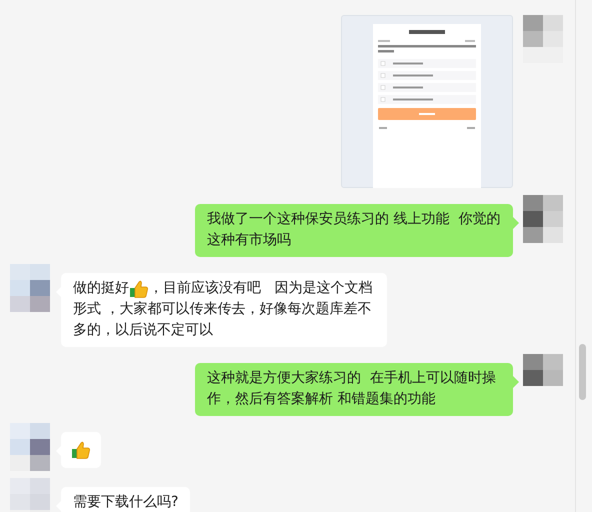 The width and height of the screenshot is (592, 512). What do you see at coordinates (427, 101) in the screenshot?
I see `image-message` at bounding box center [427, 101].